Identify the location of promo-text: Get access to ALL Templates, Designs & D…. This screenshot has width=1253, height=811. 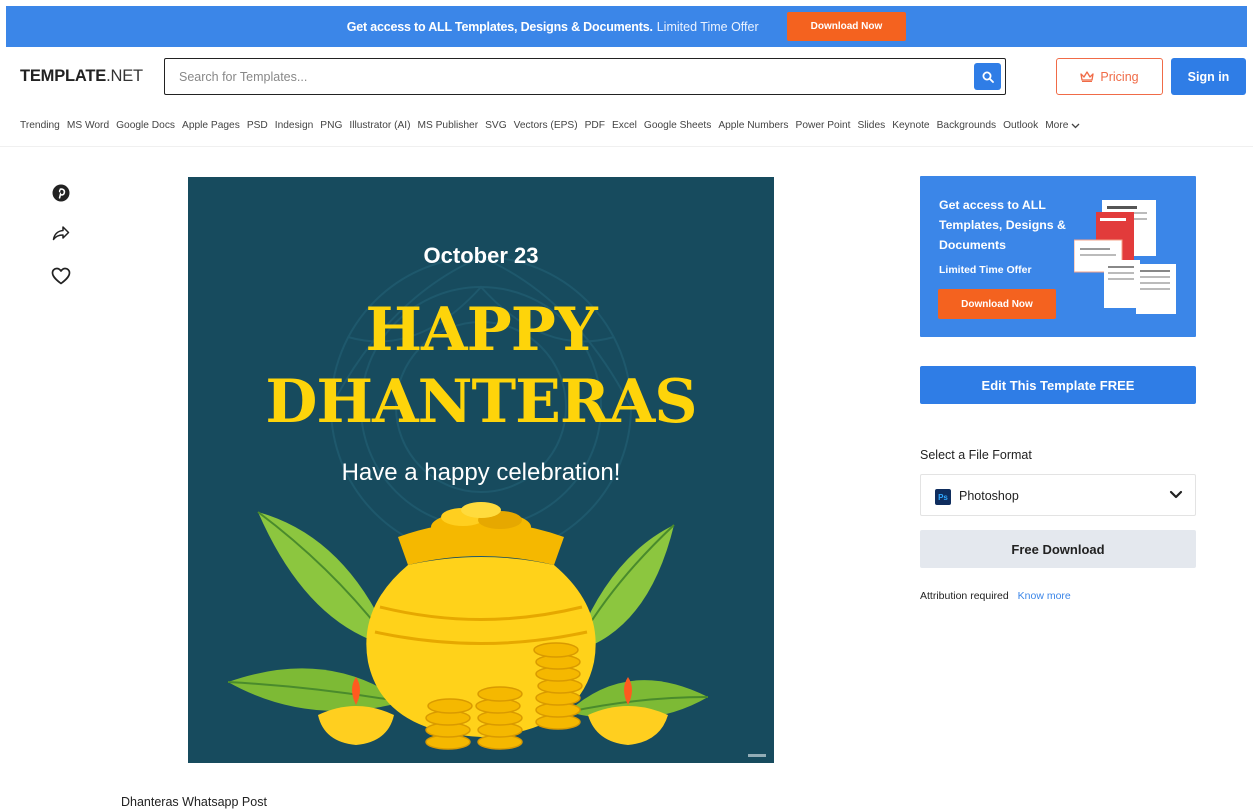
(1002, 225).